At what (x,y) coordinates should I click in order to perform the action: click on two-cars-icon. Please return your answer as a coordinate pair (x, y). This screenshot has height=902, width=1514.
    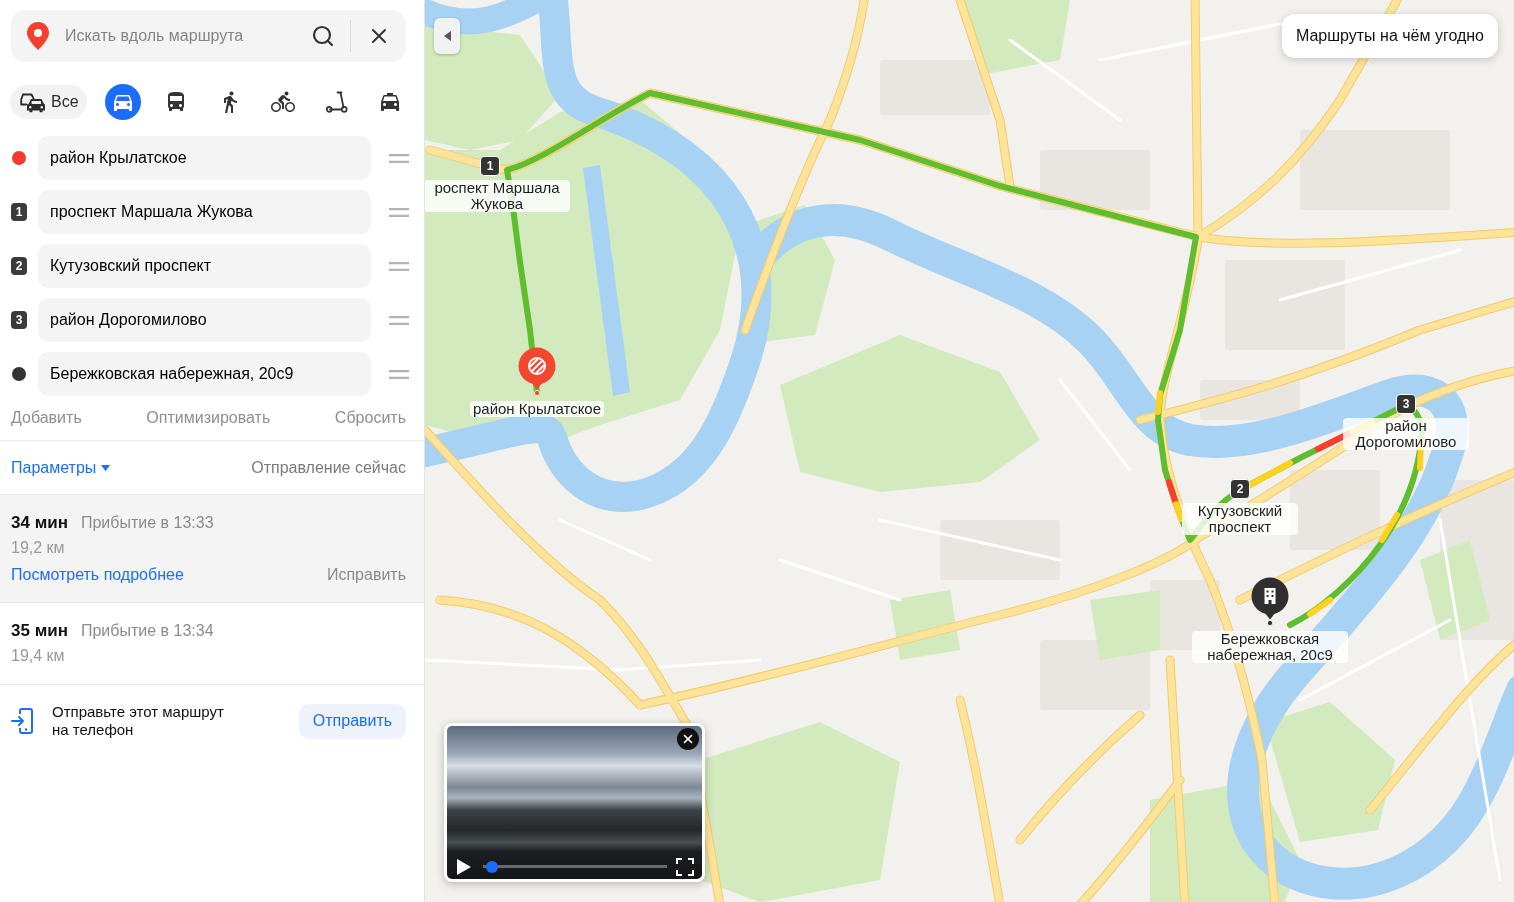
    Looking at the image, I should click on (33, 102).